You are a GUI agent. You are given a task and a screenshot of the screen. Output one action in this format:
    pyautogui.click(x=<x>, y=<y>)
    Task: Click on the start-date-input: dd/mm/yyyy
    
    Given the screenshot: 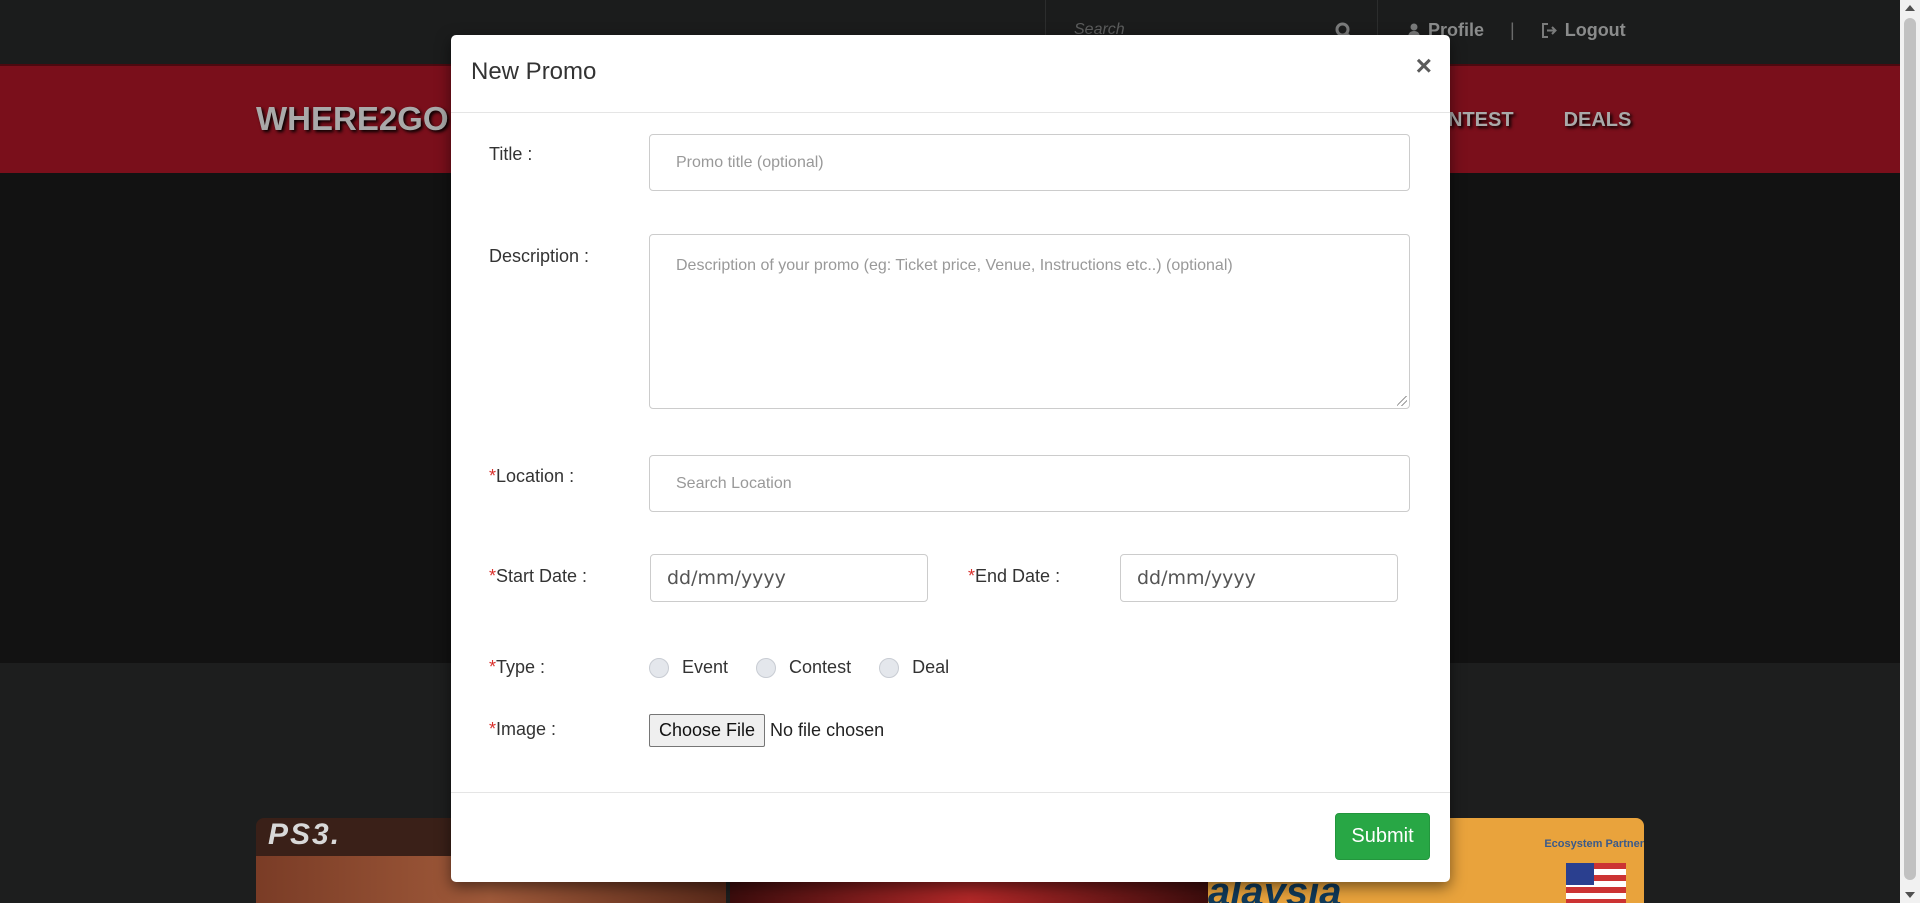 What is the action you would take?
    pyautogui.click(x=789, y=578)
    